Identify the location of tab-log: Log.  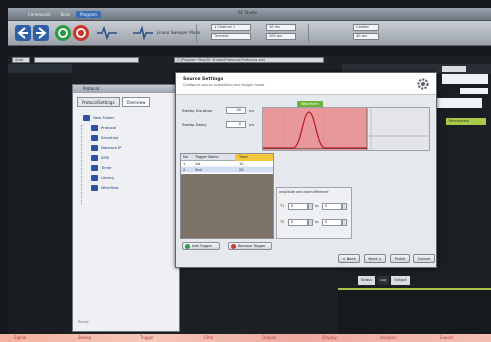
(383, 280).